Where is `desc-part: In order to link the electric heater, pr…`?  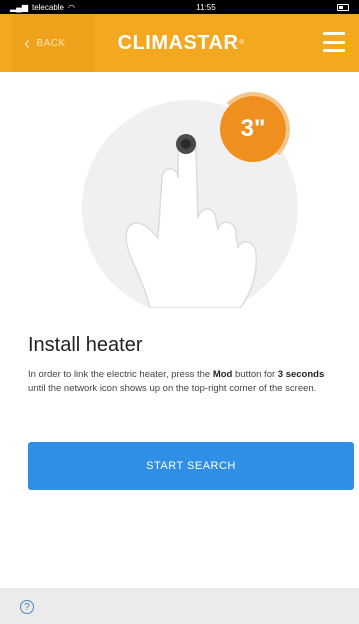
desc-part: In order to link the electric heater, pr… is located at coordinates (120, 374).